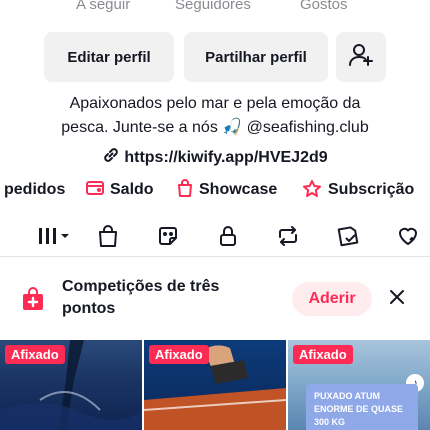 This screenshot has height=430, width=430. I want to click on close-banner-button, so click(397, 299).